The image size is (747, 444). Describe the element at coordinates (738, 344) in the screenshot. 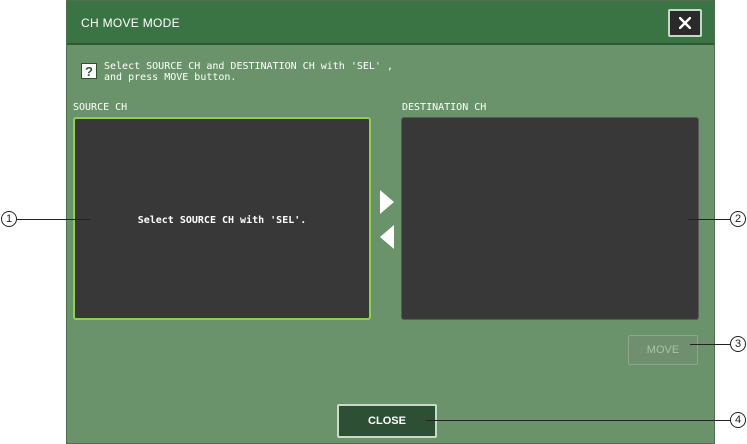

I see `callout-3: 3` at that location.